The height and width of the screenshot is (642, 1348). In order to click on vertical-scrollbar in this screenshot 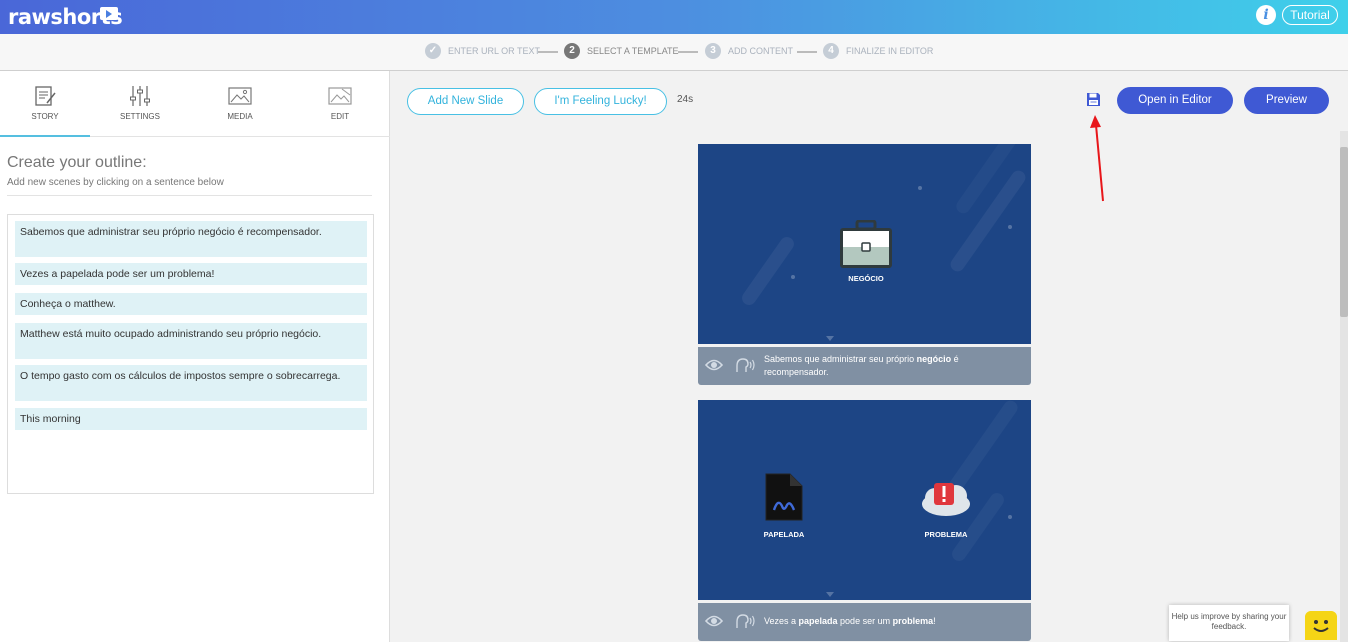, I will do `click(1344, 386)`.